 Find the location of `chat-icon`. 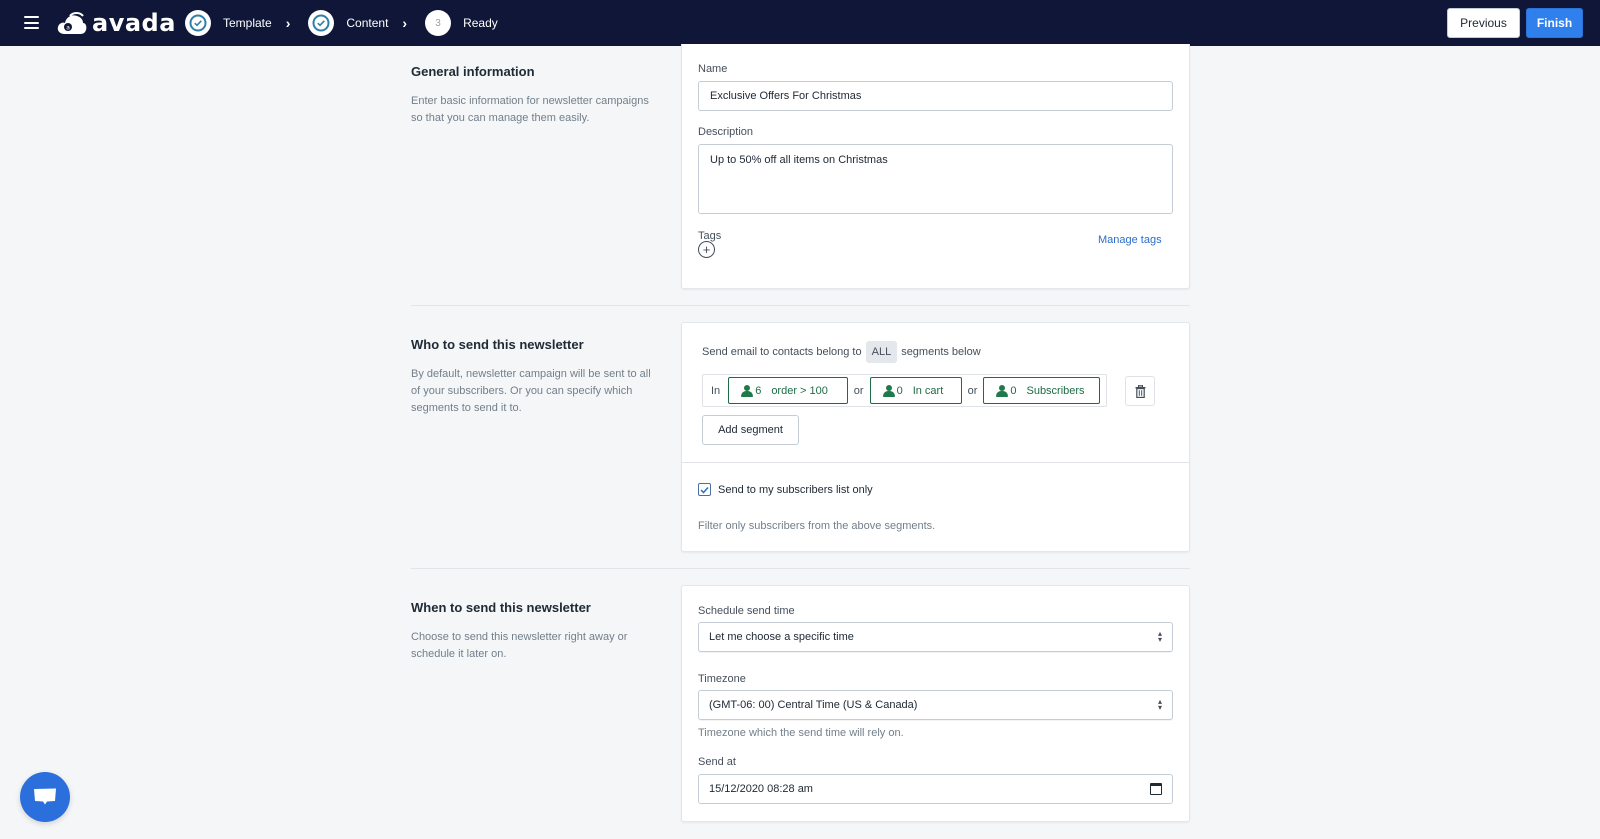

chat-icon is located at coordinates (45, 796).